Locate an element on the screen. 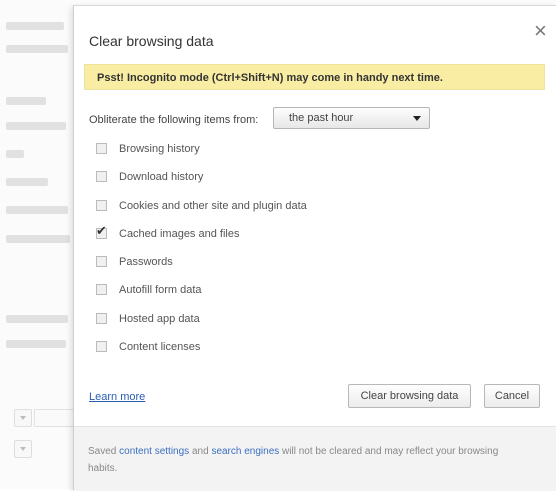 Image resolution: width=556 pixels, height=491 pixels. learn-more-link: Learn more is located at coordinates (117, 397).